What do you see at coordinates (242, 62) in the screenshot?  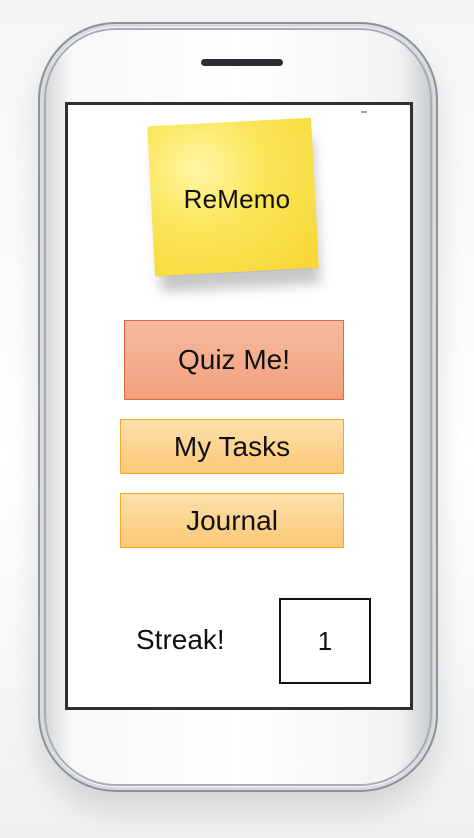 I see `speaker-grille` at bounding box center [242, 62].